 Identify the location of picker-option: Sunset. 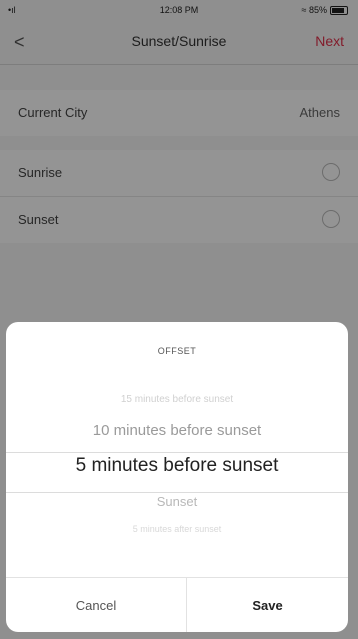
(177, 501).